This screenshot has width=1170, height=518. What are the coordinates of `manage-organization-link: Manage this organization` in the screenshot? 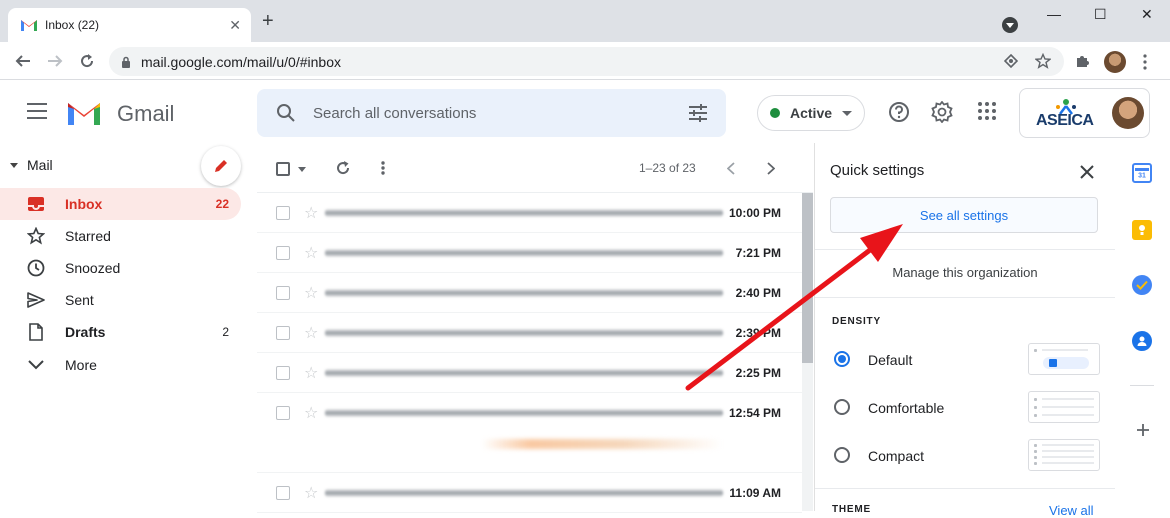 It's located at (965, 272).